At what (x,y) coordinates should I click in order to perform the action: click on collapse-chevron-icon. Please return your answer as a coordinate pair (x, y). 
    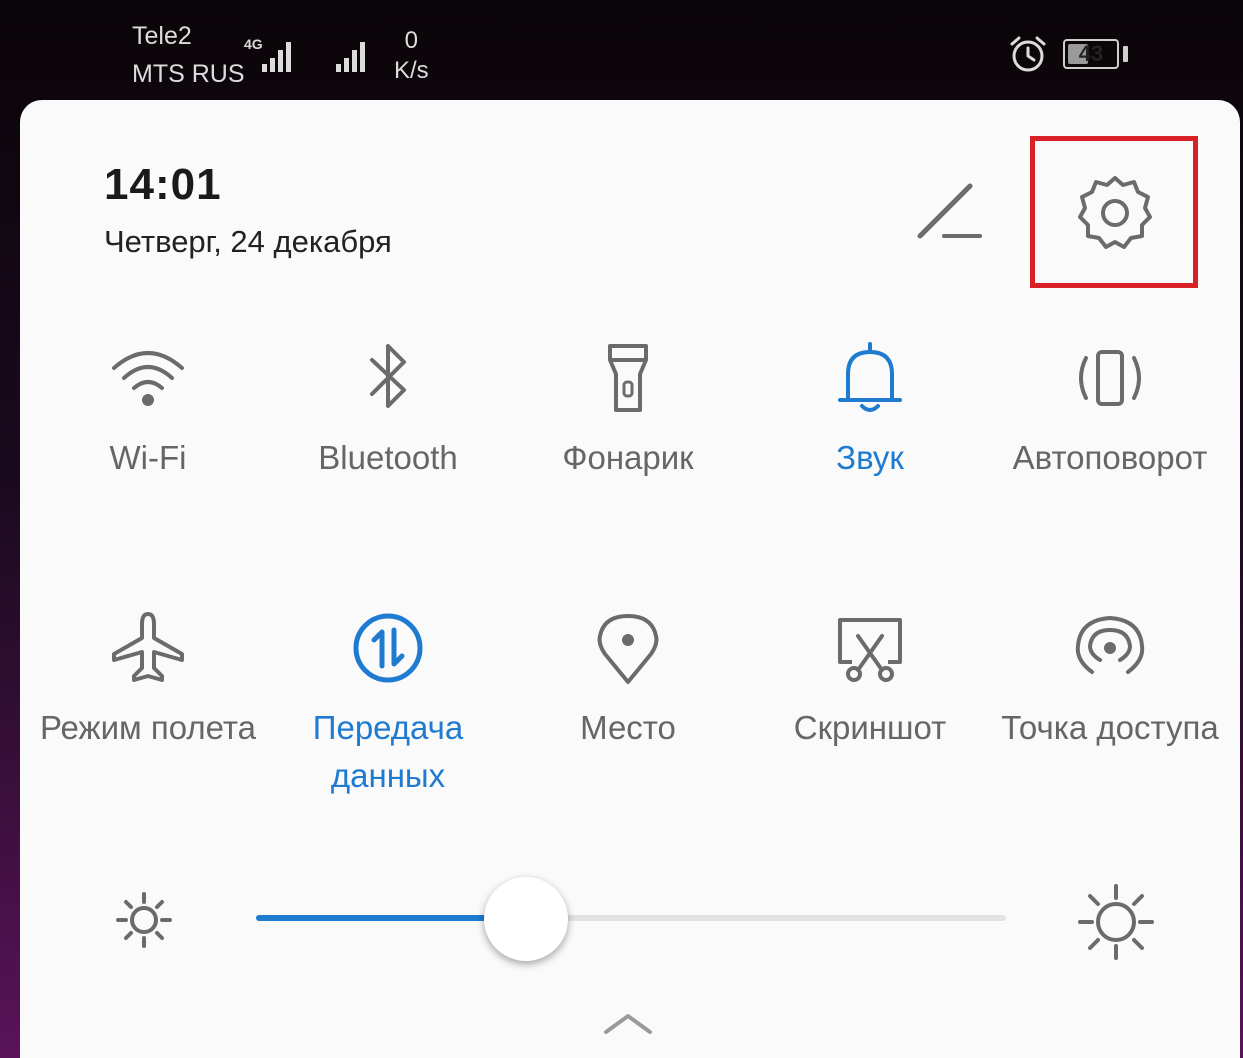
    Looking at the image, I should click on (628, 1023).